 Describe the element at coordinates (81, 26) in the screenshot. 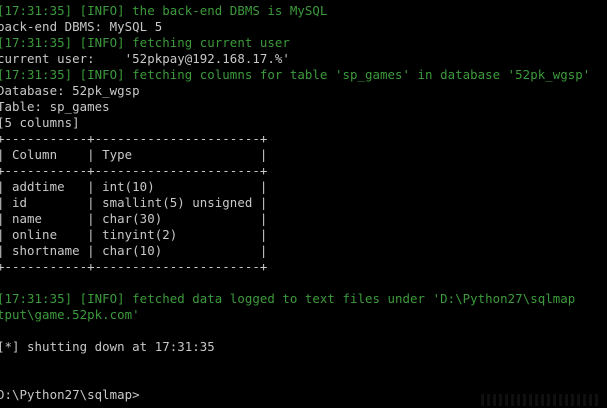

I see `console-line: back-end DBMS: MySQL 5` at that location.